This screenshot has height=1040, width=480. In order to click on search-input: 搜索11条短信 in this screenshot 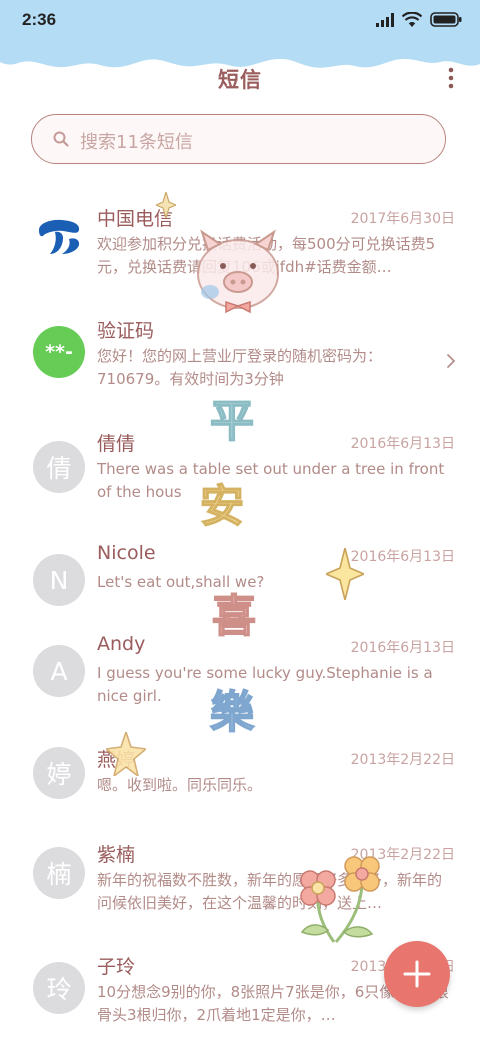, I will do `click(238, 139)`.